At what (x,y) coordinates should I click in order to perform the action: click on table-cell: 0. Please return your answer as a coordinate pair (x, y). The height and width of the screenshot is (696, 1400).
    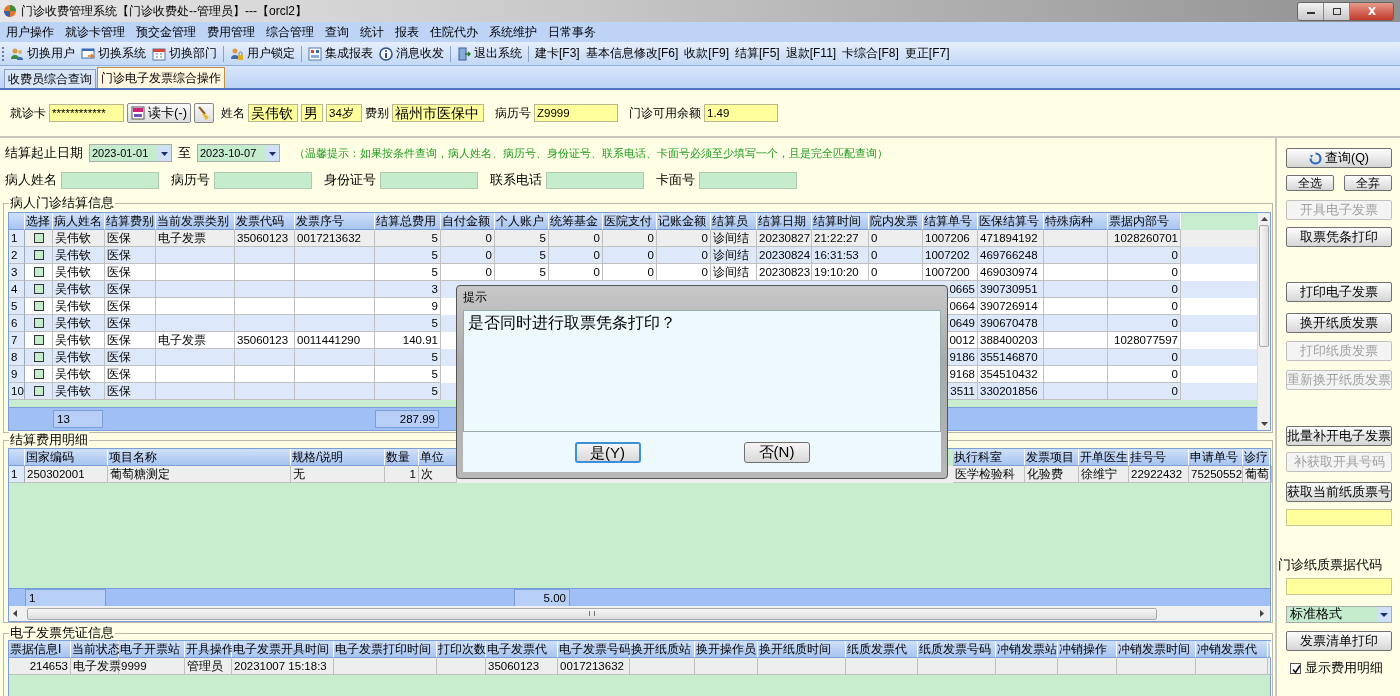
    Looking at the image, I should click on (1144, 391).